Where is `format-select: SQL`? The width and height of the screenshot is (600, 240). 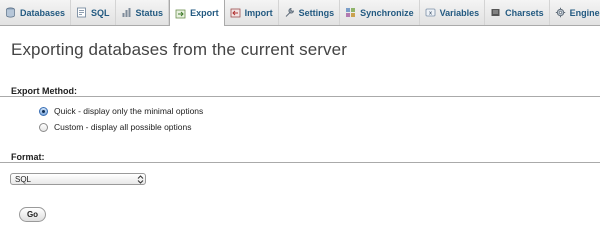 format-select: SQL is located at coordinates (78, 179).